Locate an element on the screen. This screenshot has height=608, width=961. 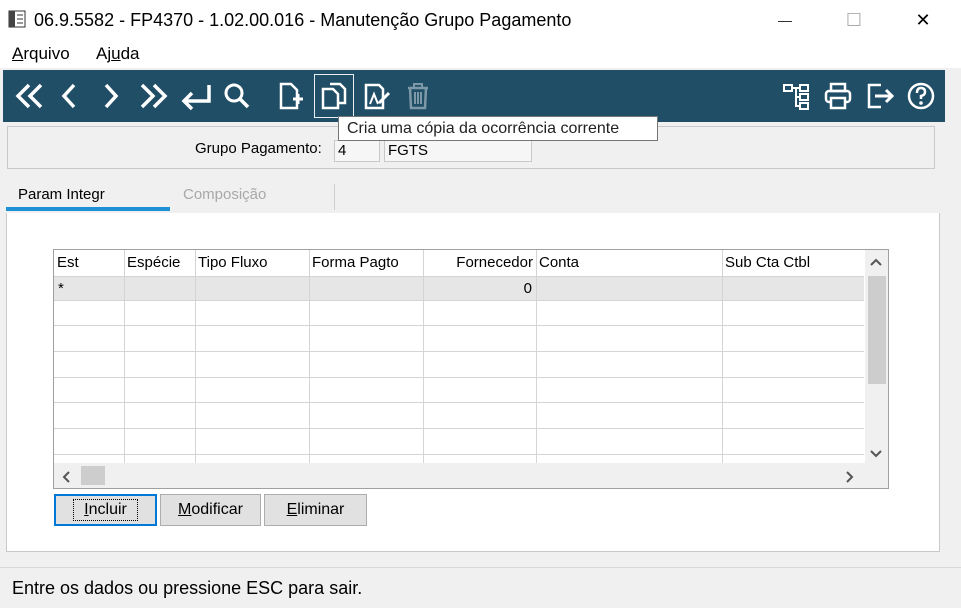
close-icon: ✕ is located at coordinates (923, 19).